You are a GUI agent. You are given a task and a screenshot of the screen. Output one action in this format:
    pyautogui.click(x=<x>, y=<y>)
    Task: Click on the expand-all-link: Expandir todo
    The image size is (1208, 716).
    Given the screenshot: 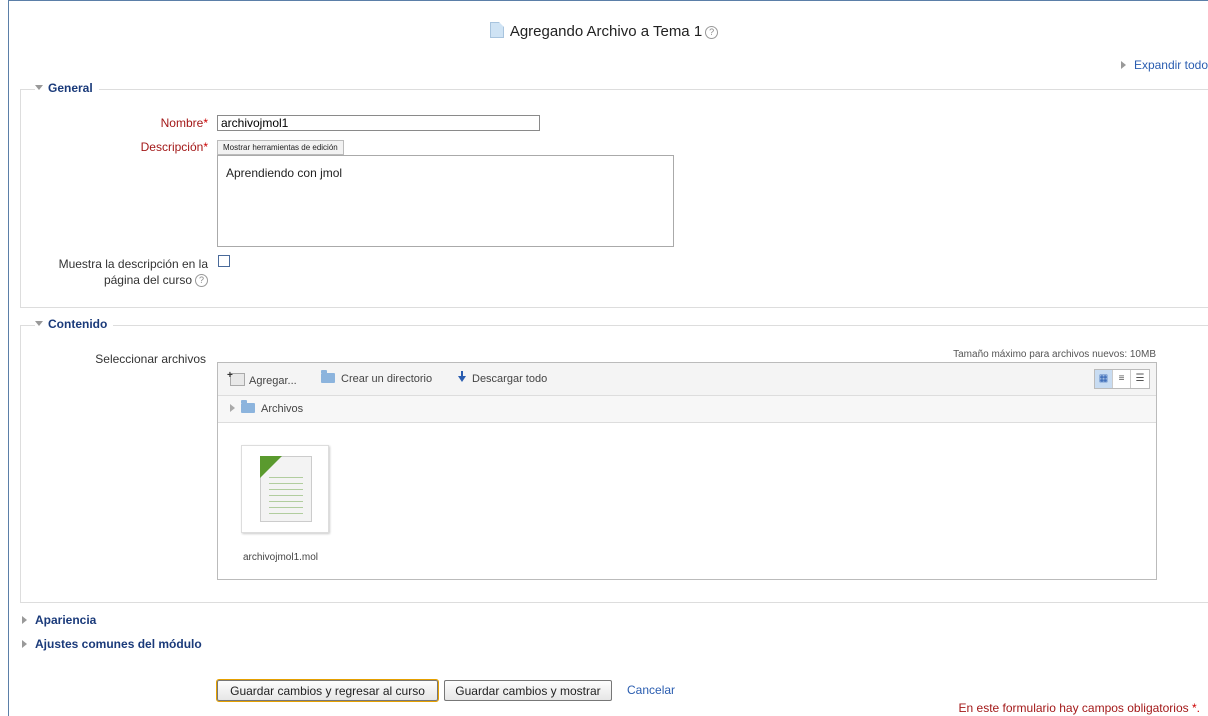 What is the action you would take?
    pyautogui.click(x=1164, y=65)
    